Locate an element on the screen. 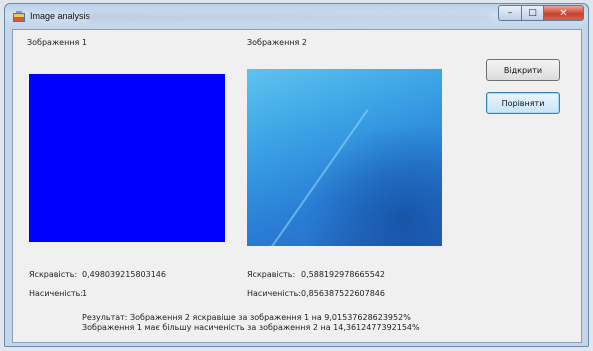 This screenshot has width=593, height=351. title-bar: Image analysis – □ ✕ is located at coordinates (296, 16).